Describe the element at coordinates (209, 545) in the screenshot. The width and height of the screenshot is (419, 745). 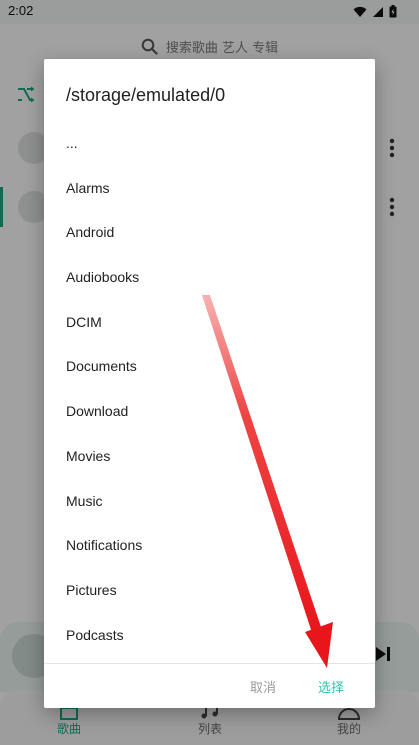
I see `folder-item: Notifications` at that location.